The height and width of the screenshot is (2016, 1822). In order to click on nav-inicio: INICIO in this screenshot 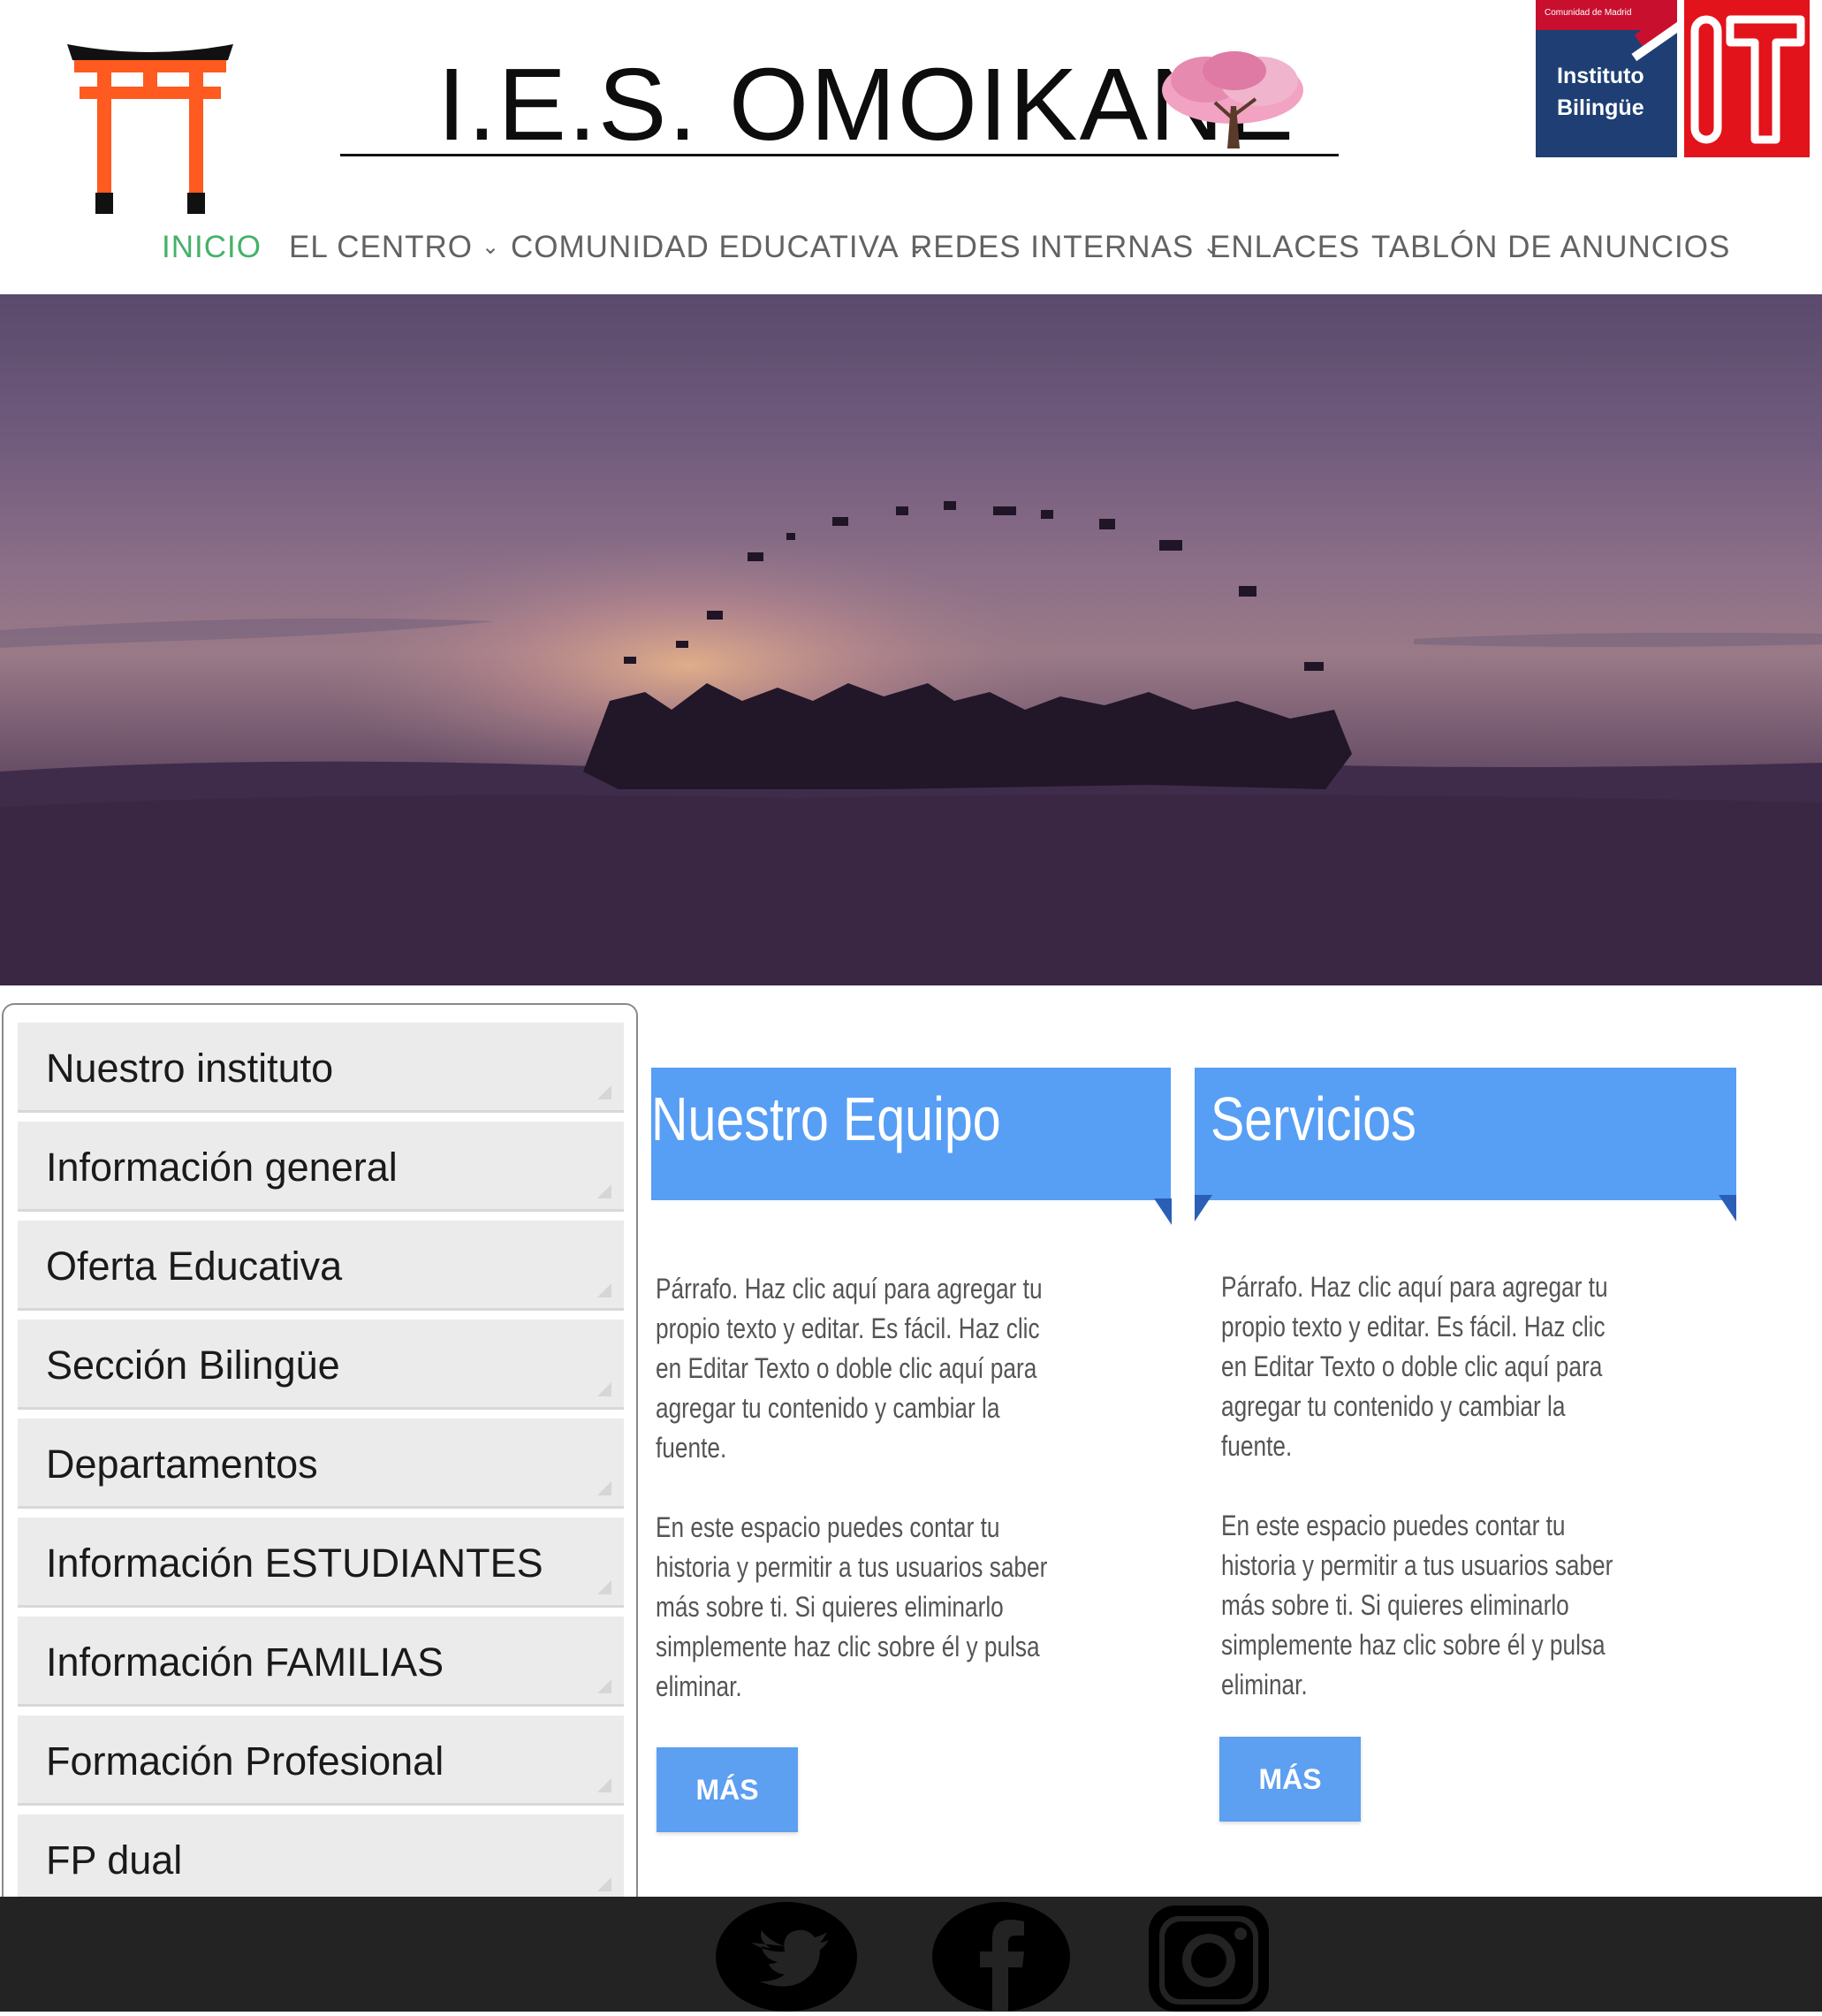, I will do `click(212, 248)`.